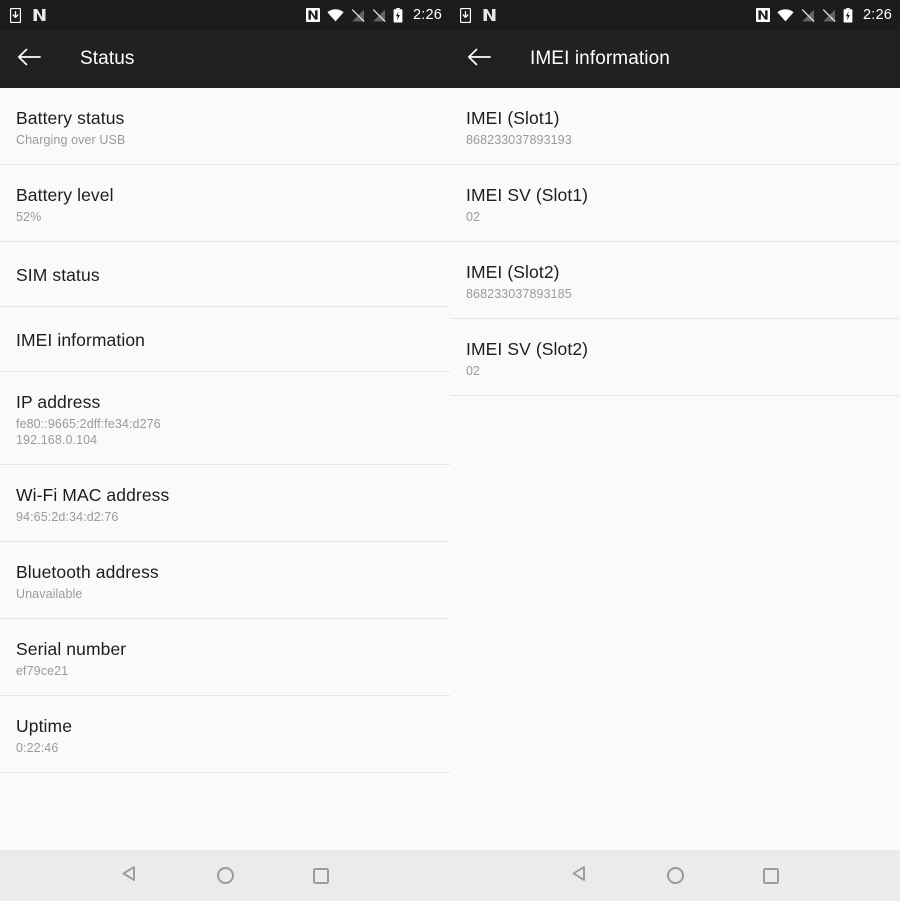 This screenshot has height=901, width=900. What do you see at coordinates (513, 272) in the screenshot?
I see `list-item-title: IMEI (Slot2)` at bounding box center [513, 272].